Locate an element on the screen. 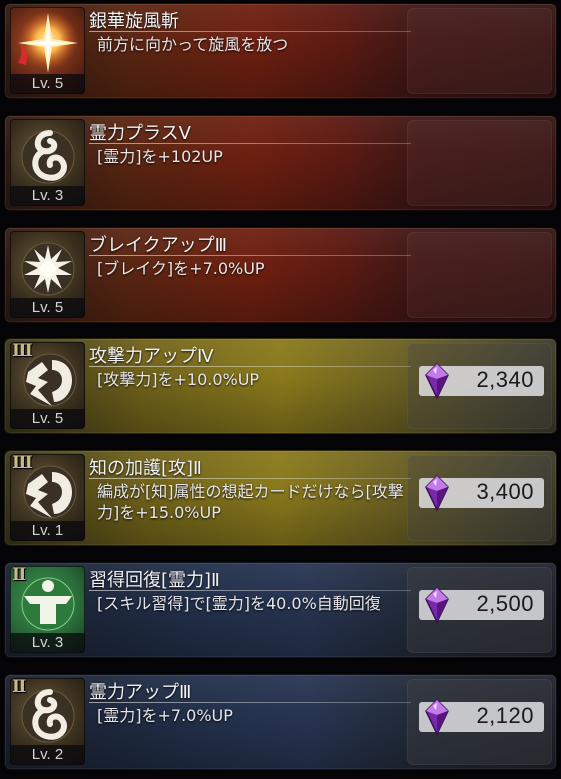  purchase-price-button: 2,340 is located at coordinates (481, 381).